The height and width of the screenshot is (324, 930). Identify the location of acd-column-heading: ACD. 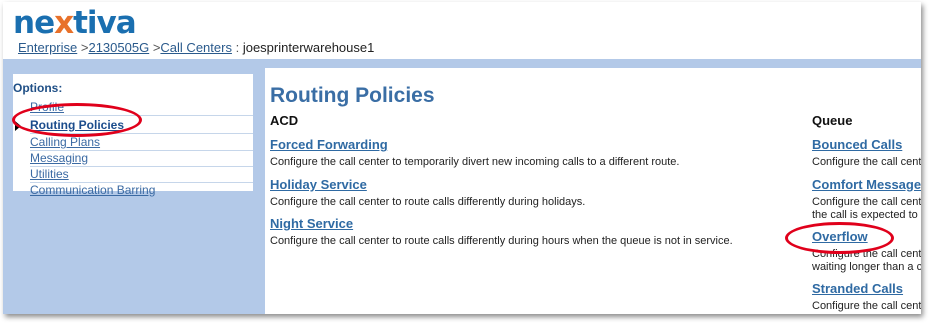
(284, 120).